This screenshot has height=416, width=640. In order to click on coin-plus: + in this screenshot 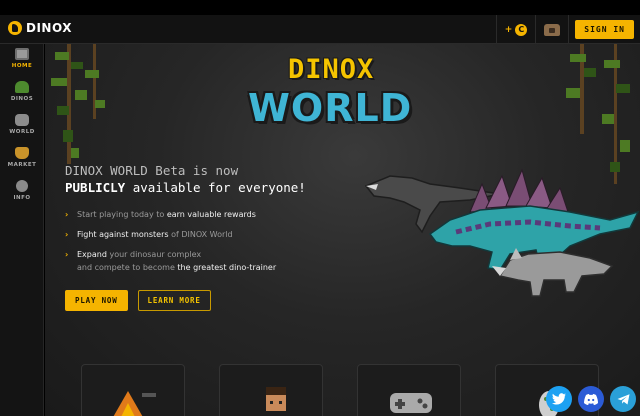, I will do `click(508, 29)`.